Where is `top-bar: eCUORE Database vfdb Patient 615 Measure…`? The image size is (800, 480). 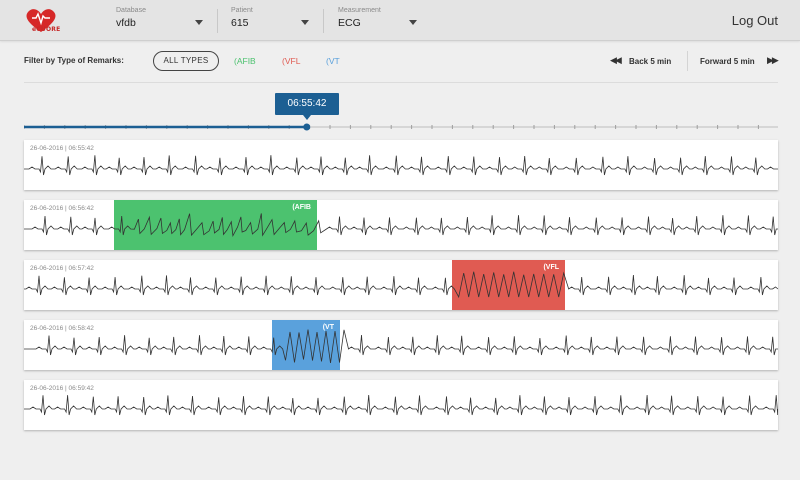 top-bar: eCUORE Database vfdb Patient 615 Measure… is located at coordinates (400, 20).